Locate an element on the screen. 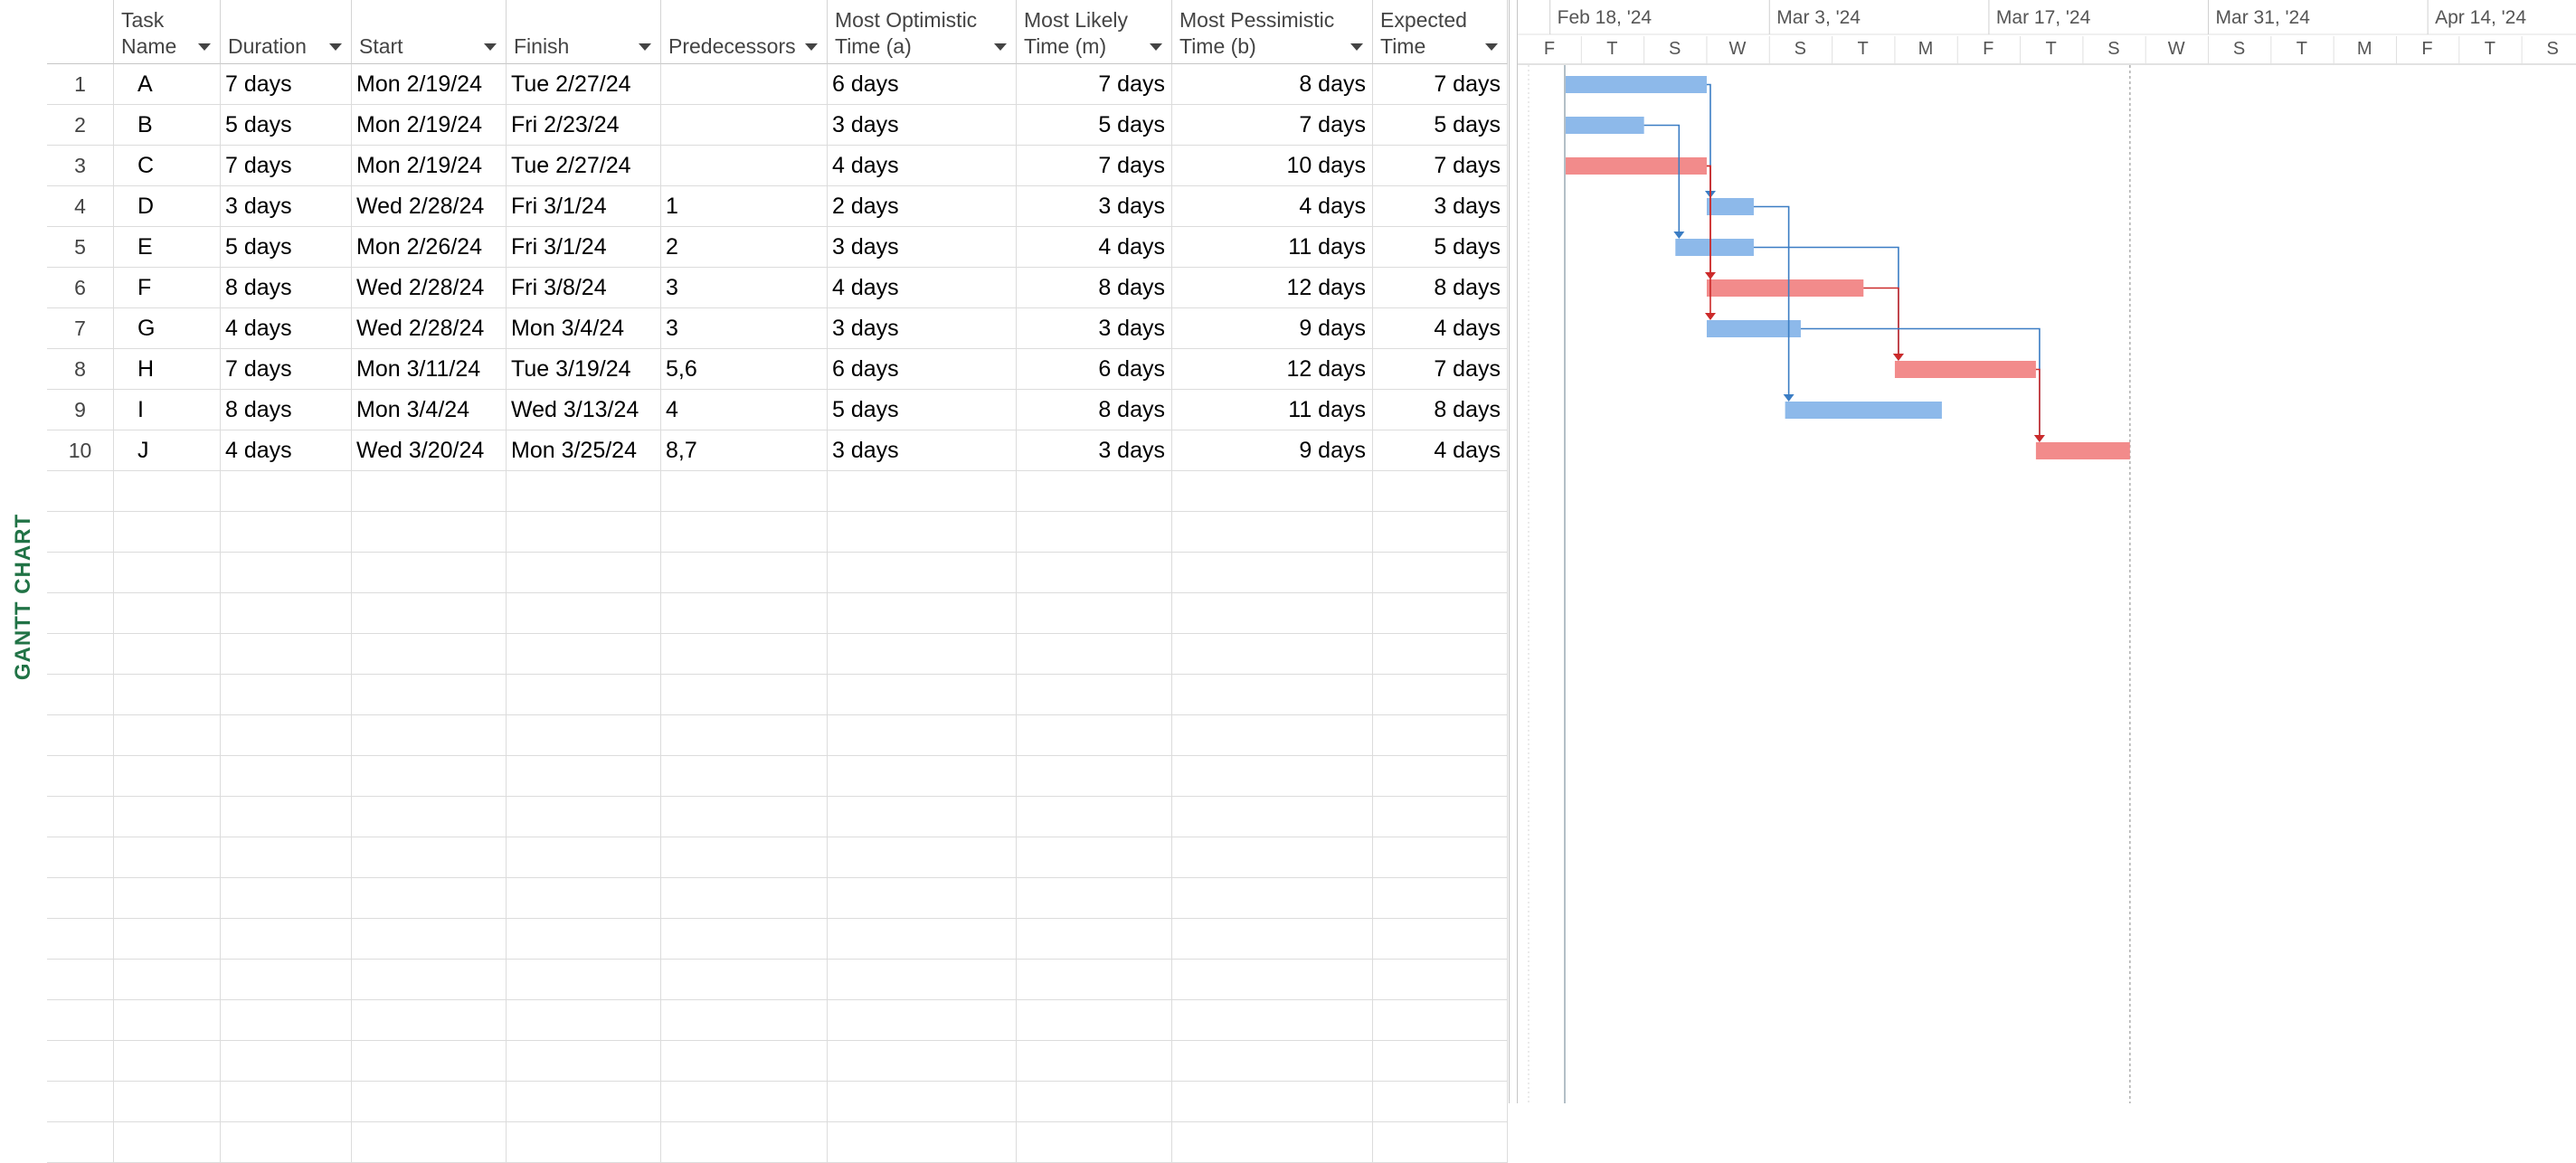  cell-name: C is located at coordinates (168, 166).